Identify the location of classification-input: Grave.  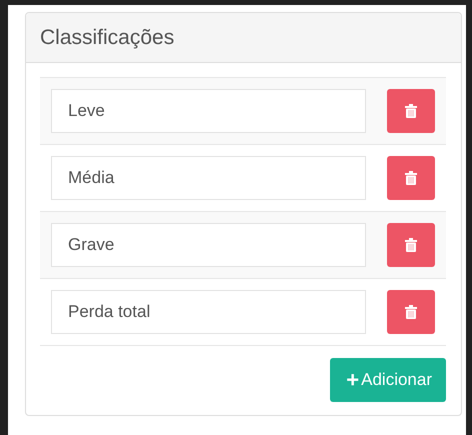
(208, 245).